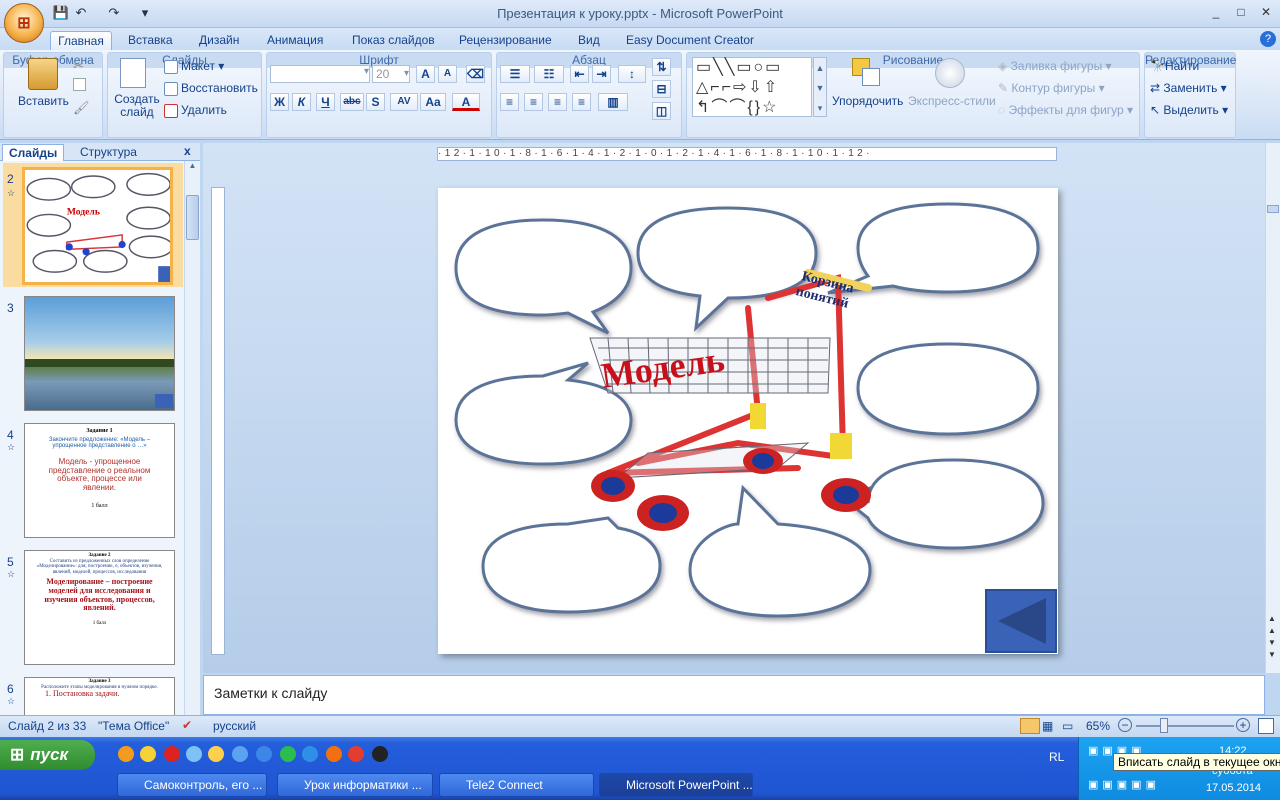 This screenshot has height=800, width=1280. I want to click on shadow-button: S, so click(375, 102).